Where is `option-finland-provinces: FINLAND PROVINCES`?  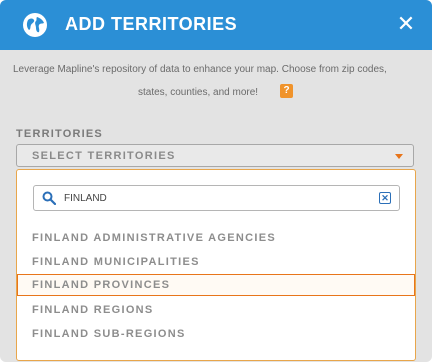 option-finland-provinces: FINLAND PROVINCES is located at coordinates (216, 285).